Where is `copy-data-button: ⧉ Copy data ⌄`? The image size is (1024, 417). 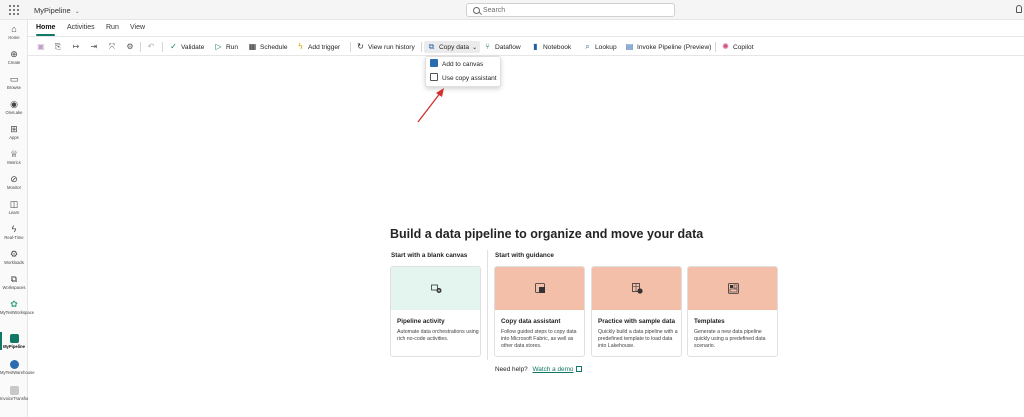 copy-data-button: ⧉ Copy data ⌄ is located at coordinates (452, 47).